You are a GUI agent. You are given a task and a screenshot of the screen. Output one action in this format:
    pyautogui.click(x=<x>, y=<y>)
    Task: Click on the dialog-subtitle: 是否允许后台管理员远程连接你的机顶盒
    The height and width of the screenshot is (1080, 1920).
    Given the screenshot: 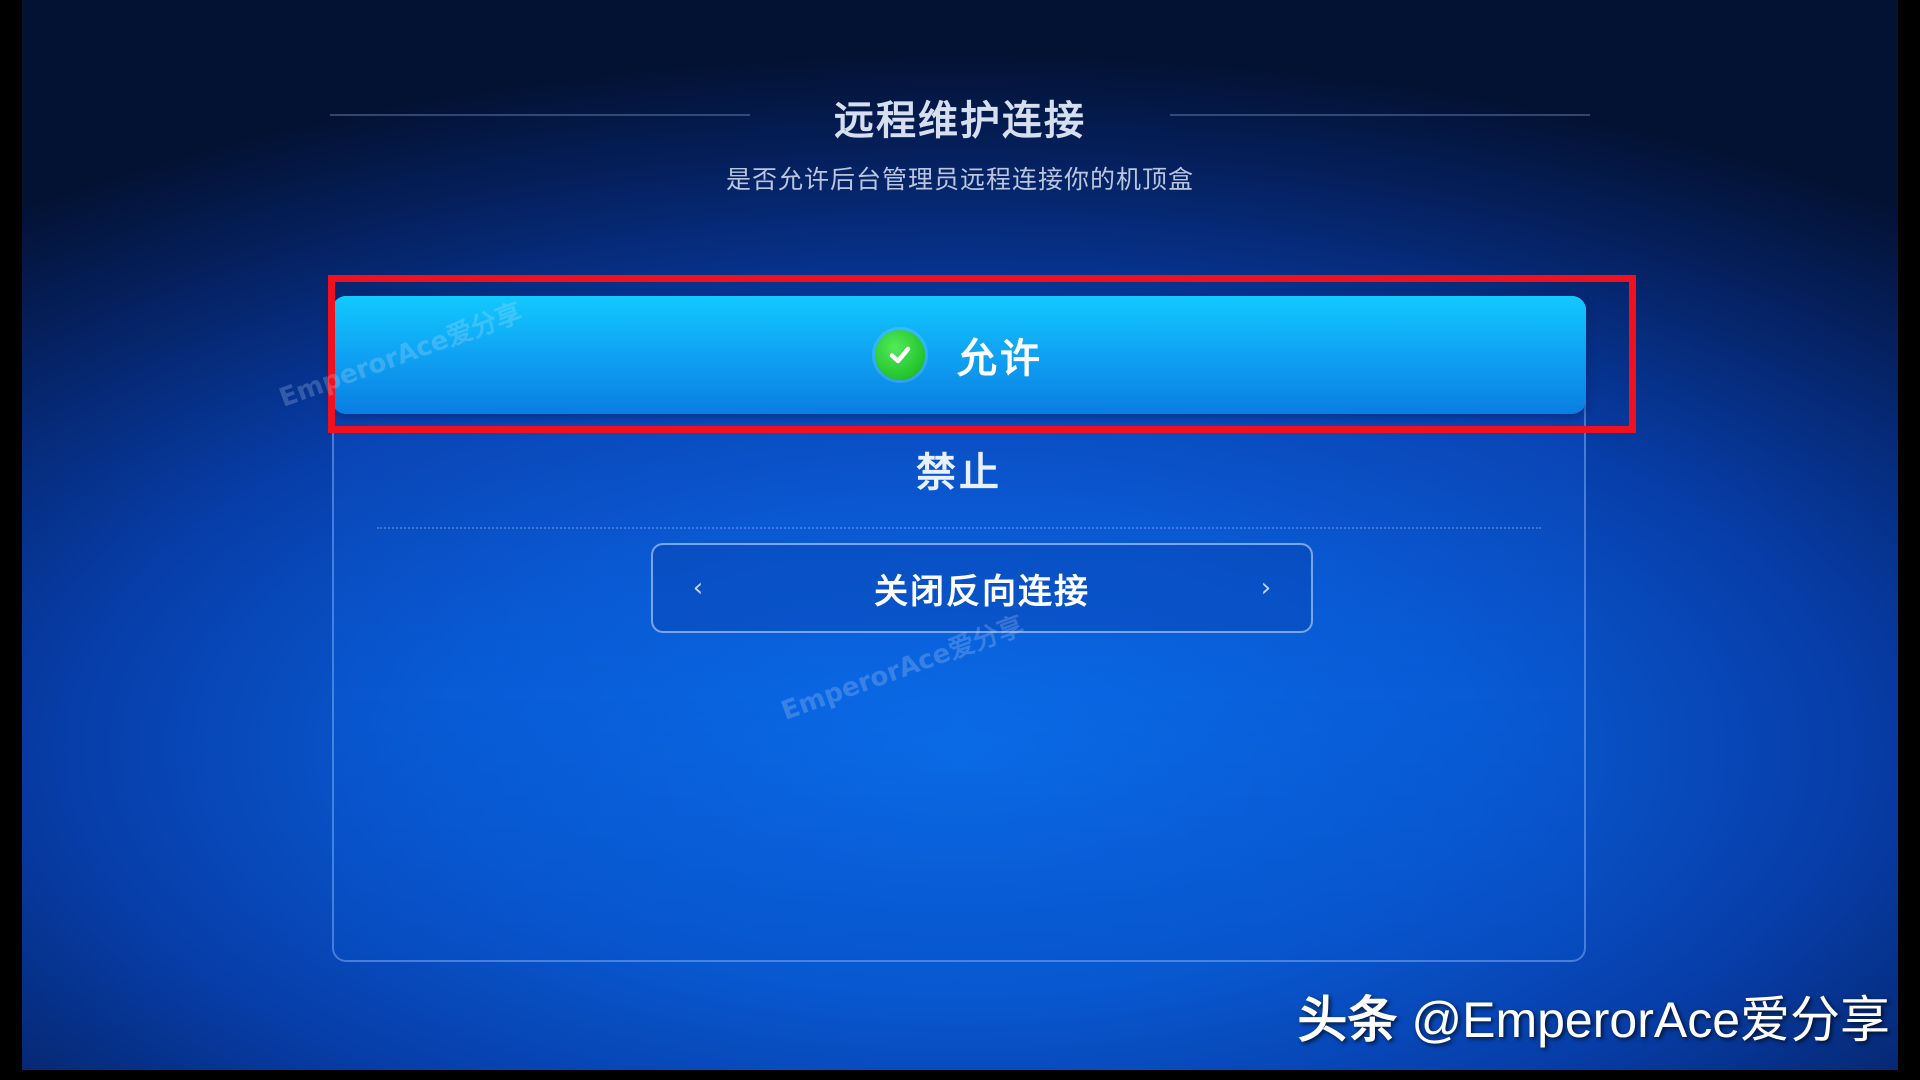 What is the action you would take?
    pyautogui.click(x=959, y=179)
    